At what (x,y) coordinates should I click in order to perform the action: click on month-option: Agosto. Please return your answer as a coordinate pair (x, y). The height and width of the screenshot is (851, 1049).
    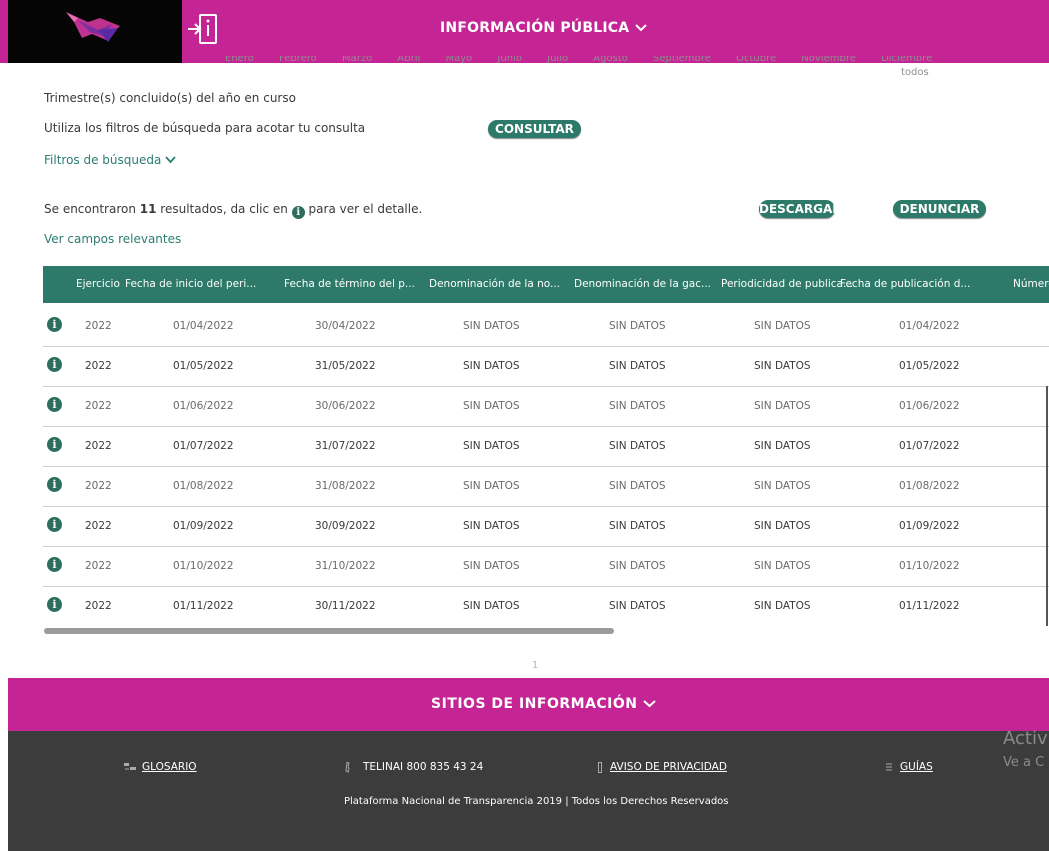
    Looking at the image, I should click on (610, 60).